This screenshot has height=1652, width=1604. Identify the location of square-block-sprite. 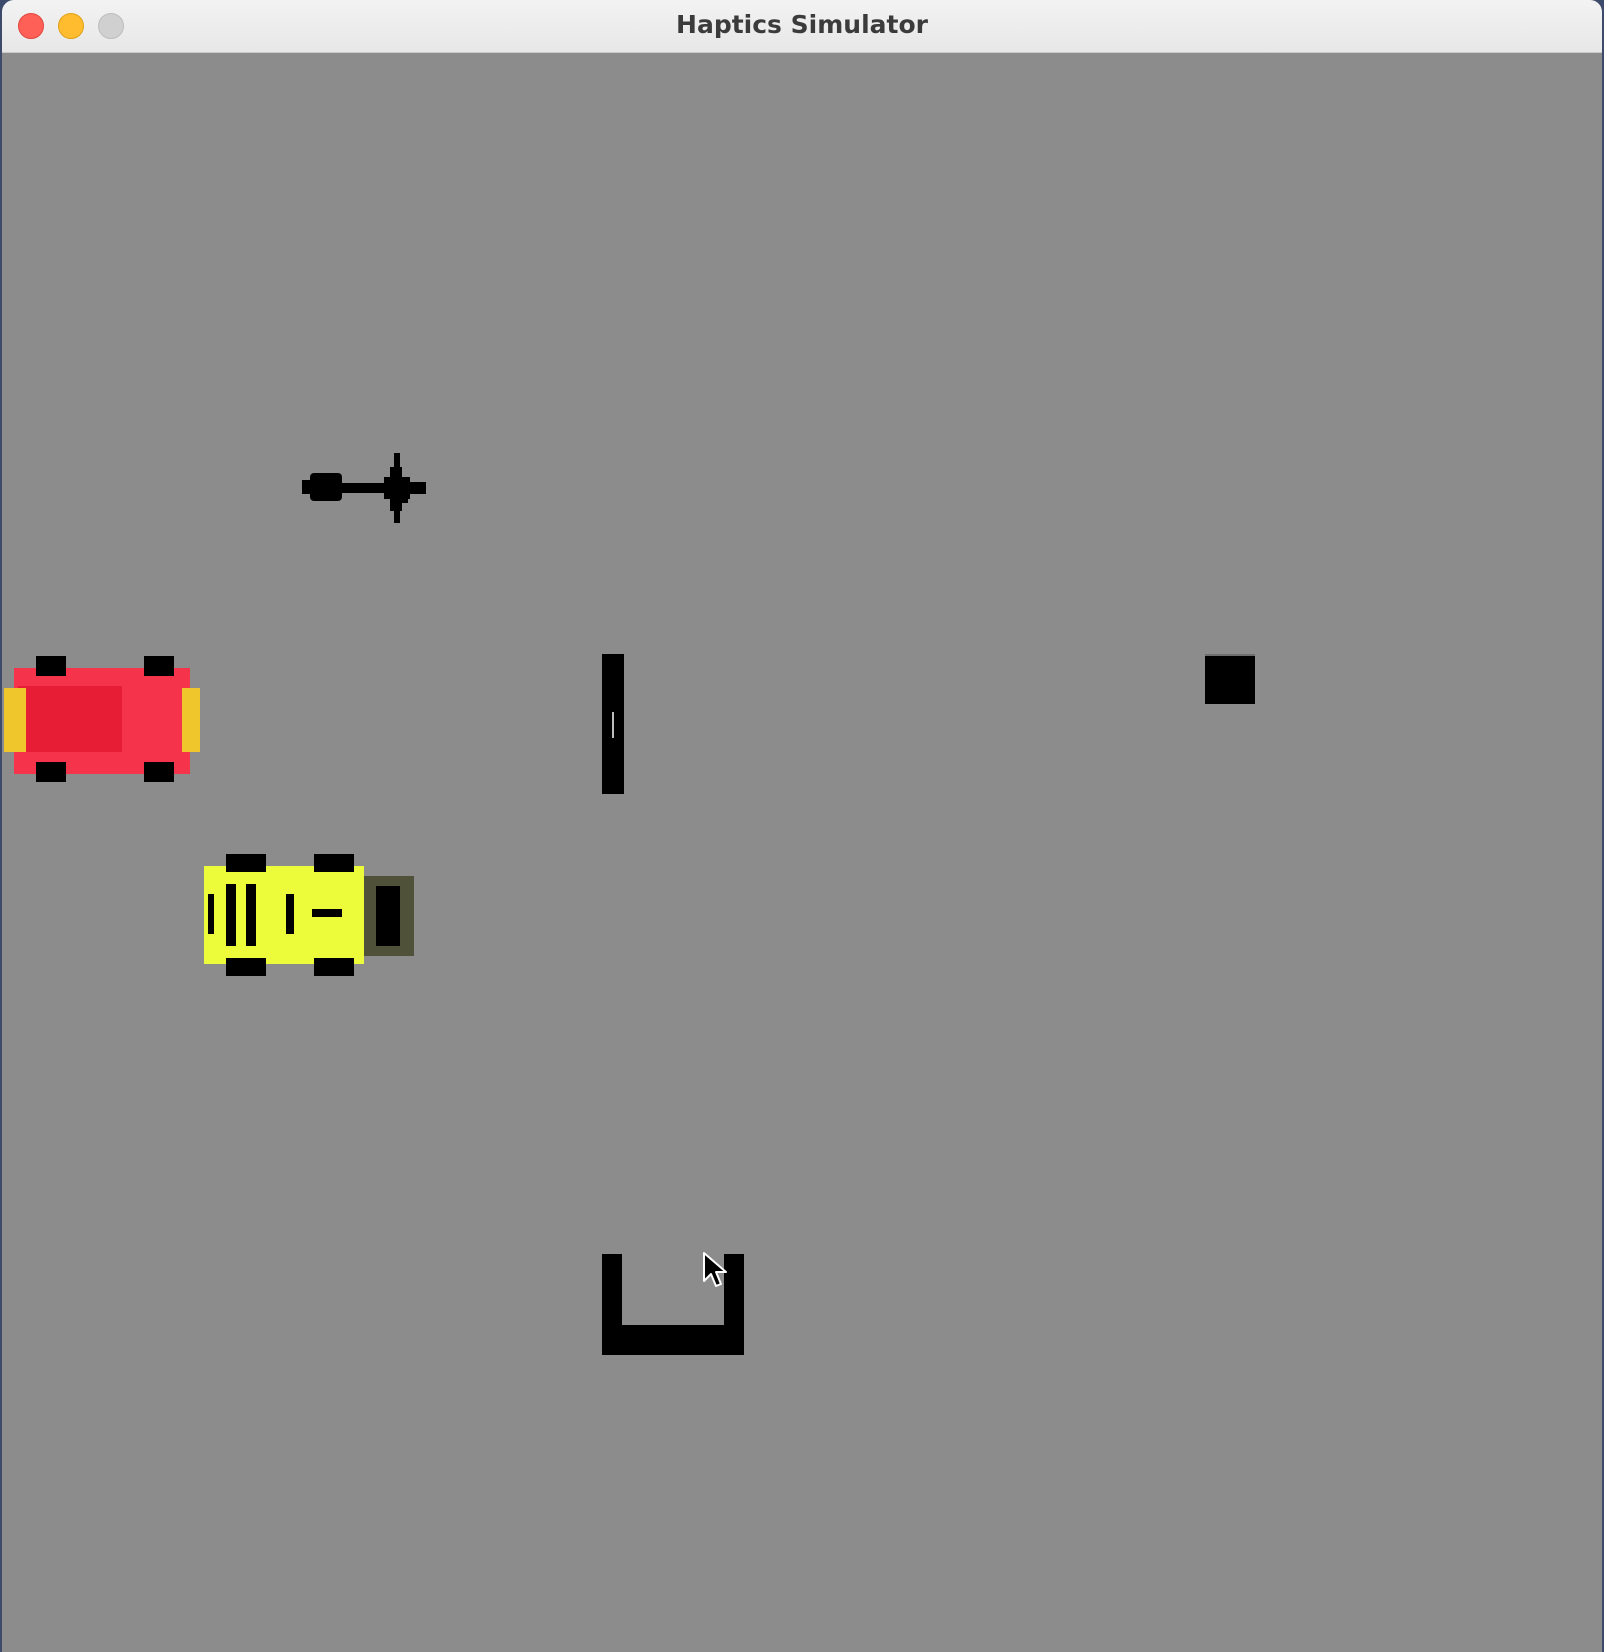
(1230, 679).